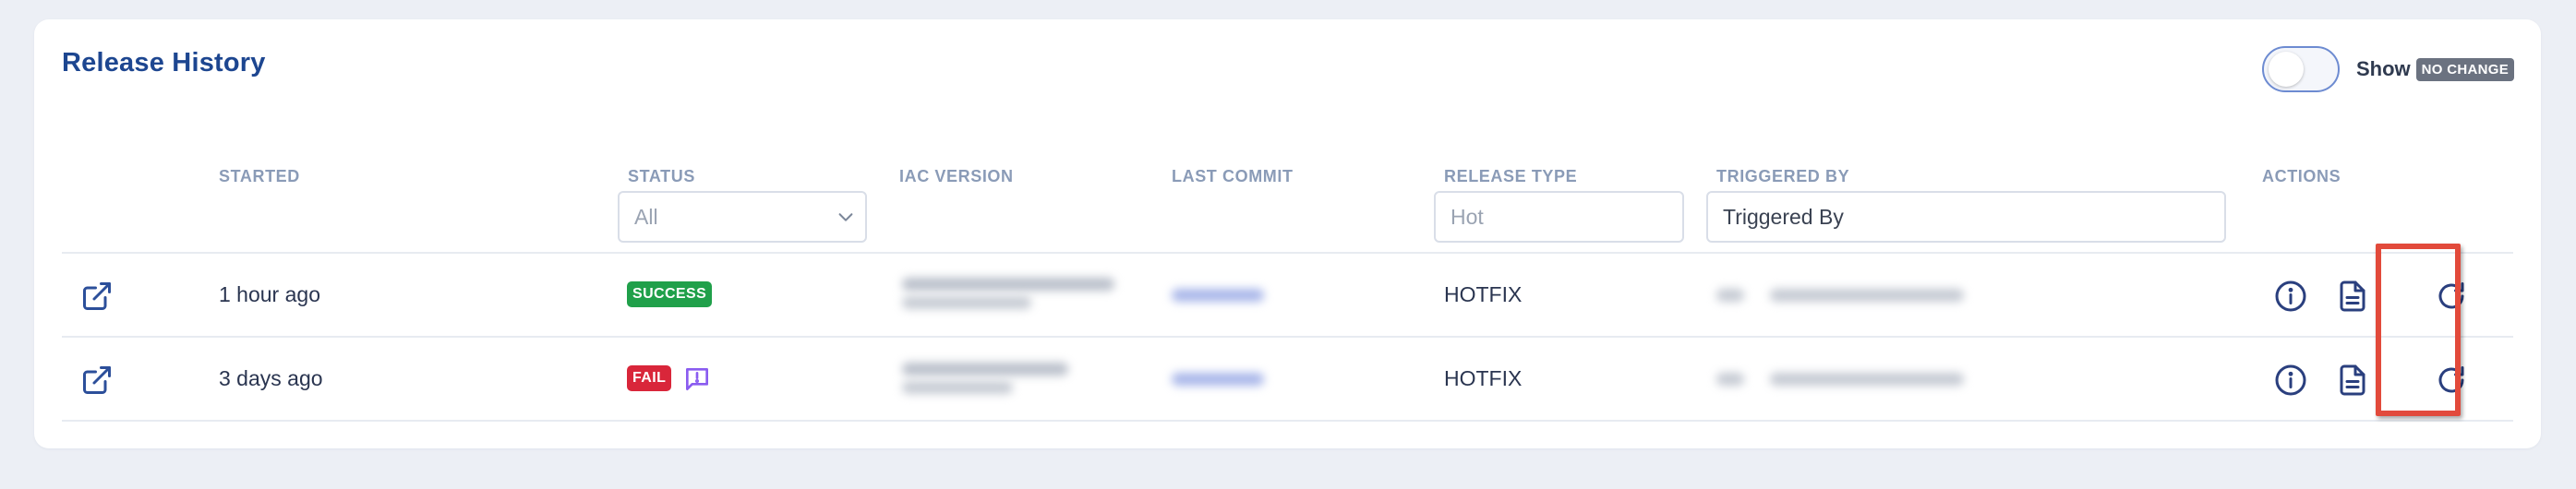 The width and height of the screenshot is (2576, 489). I want to click on release-type-filter, so click(1559, 217).